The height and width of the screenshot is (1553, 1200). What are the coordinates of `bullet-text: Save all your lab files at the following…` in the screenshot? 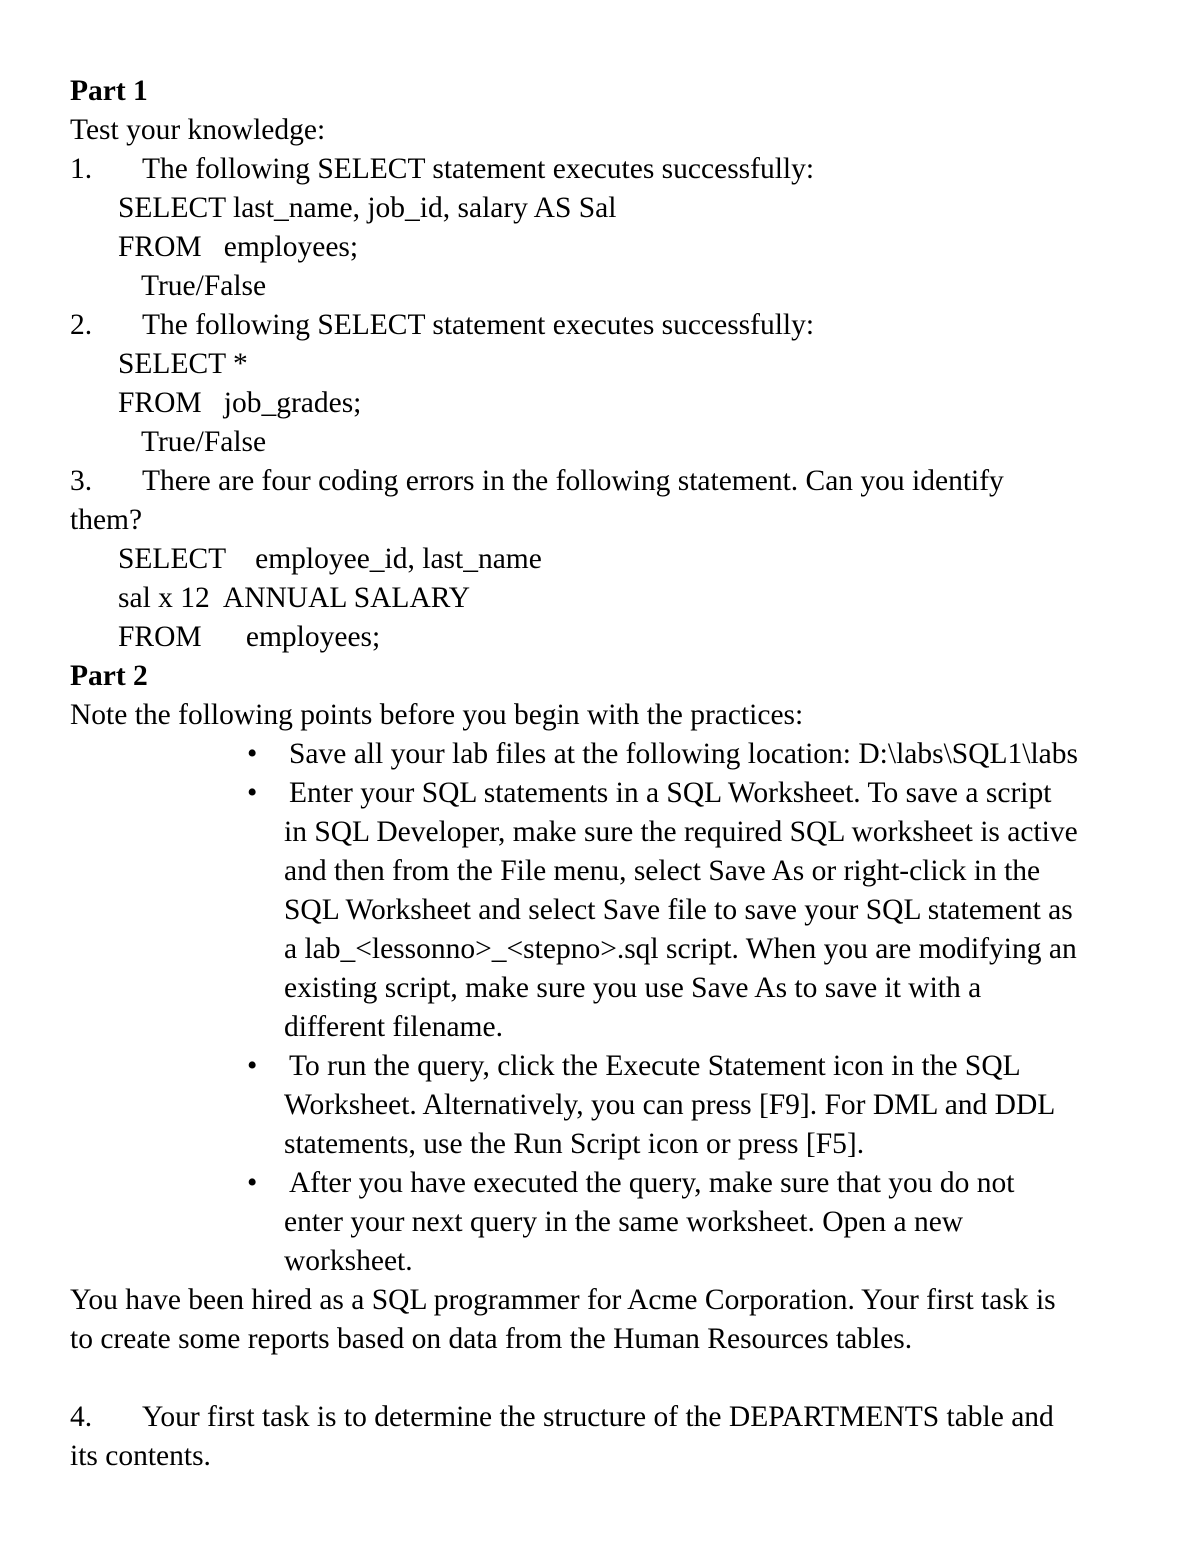 It's located at (683, 754).